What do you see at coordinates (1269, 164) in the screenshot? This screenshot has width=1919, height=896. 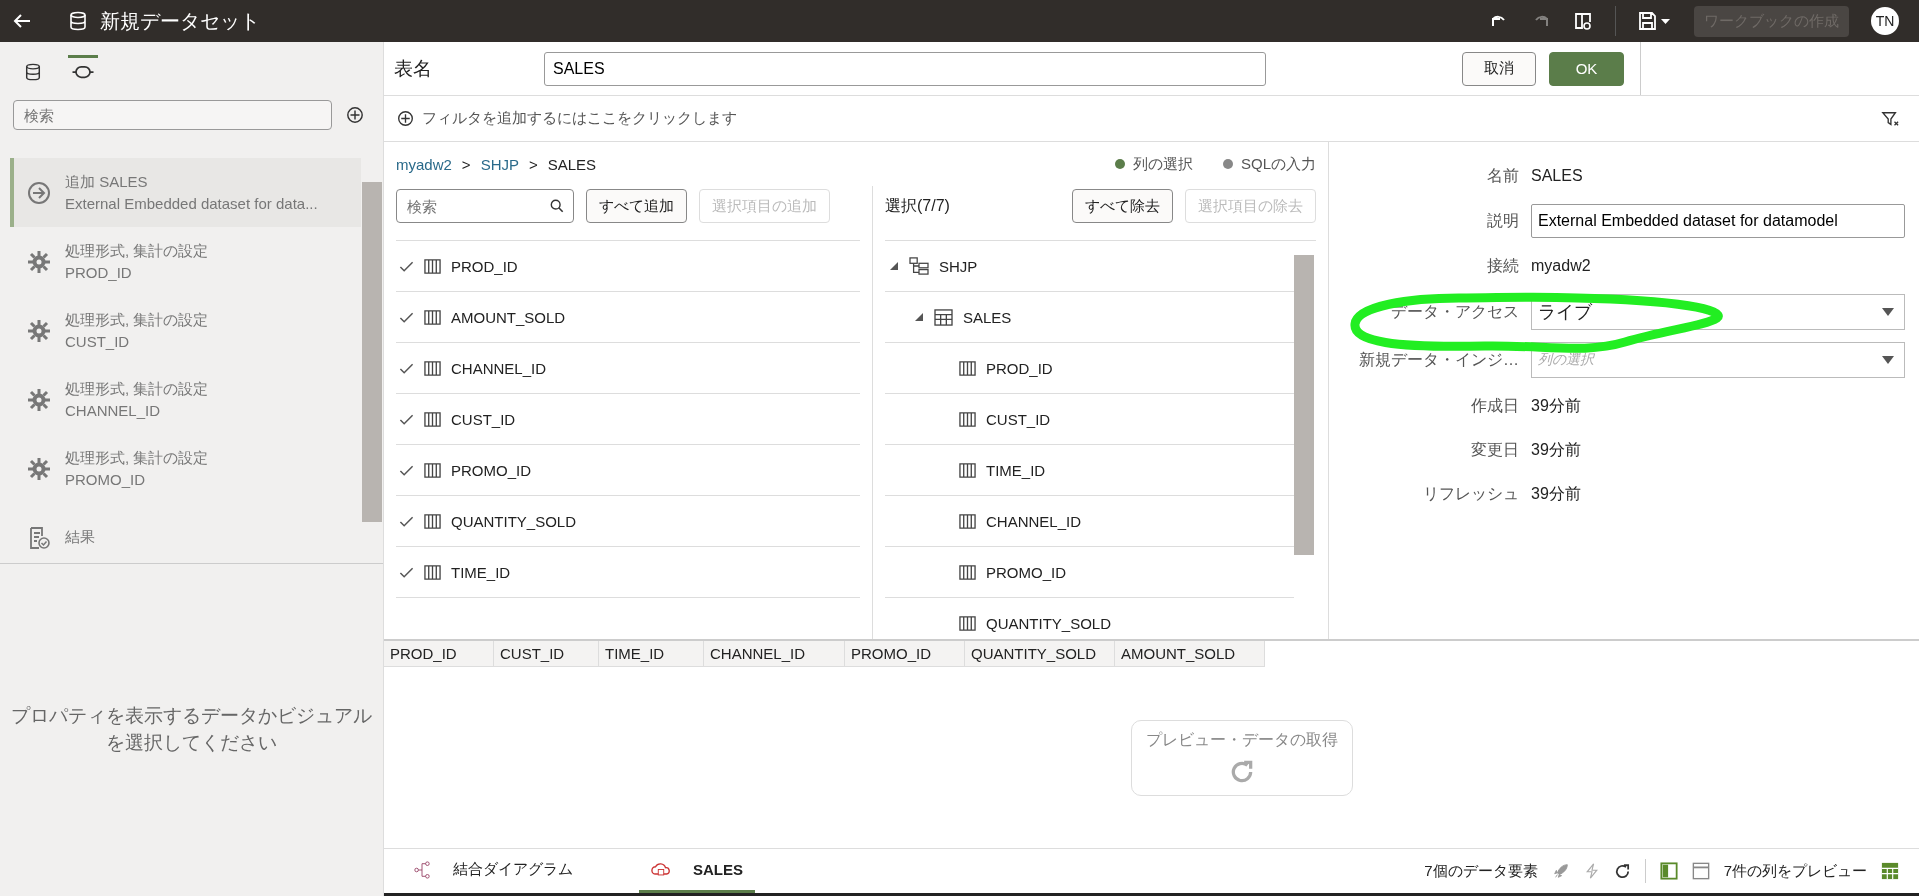 I see `mode-option: SQLの入力` at bounding box center [1269, 164].